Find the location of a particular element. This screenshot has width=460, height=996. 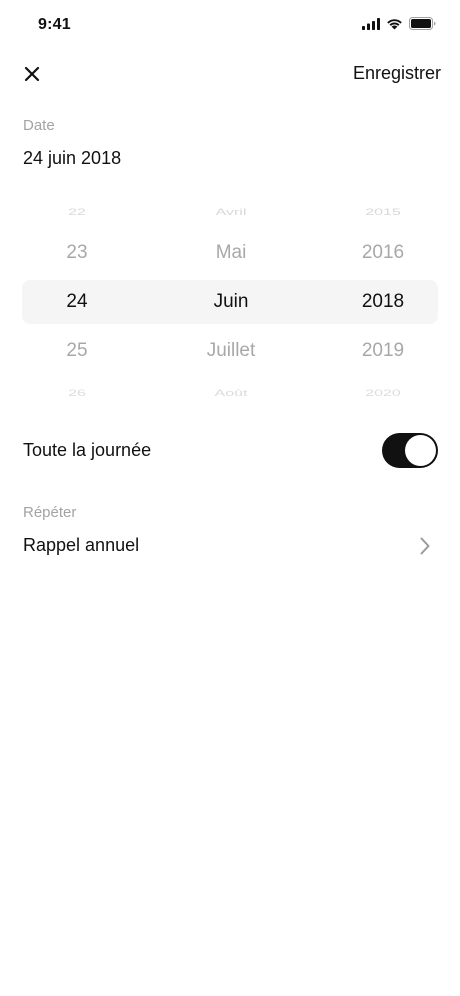

chevron-right-icon is located at coordinates (425, 546).